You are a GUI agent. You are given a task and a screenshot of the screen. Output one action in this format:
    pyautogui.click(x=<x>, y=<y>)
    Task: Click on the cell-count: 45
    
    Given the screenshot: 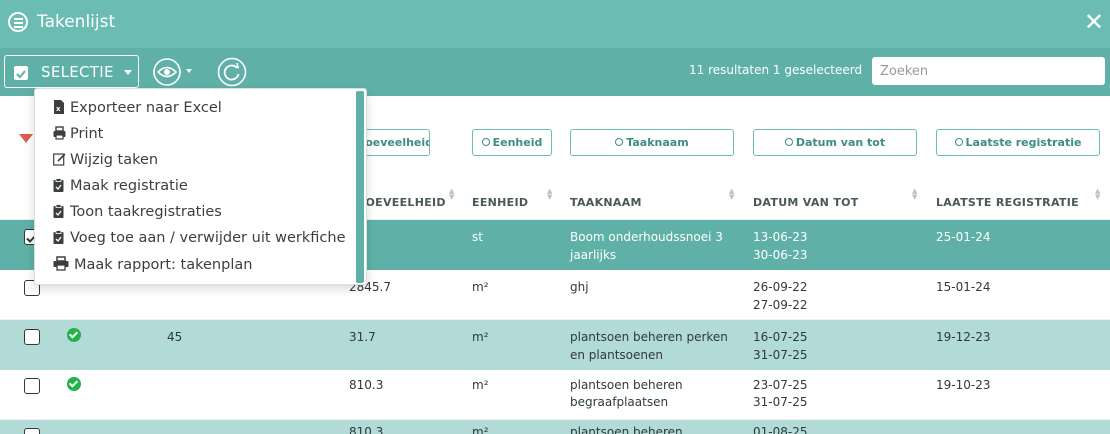 What is the action you would take?
    pyautogui.click(x=175, y=337)
    